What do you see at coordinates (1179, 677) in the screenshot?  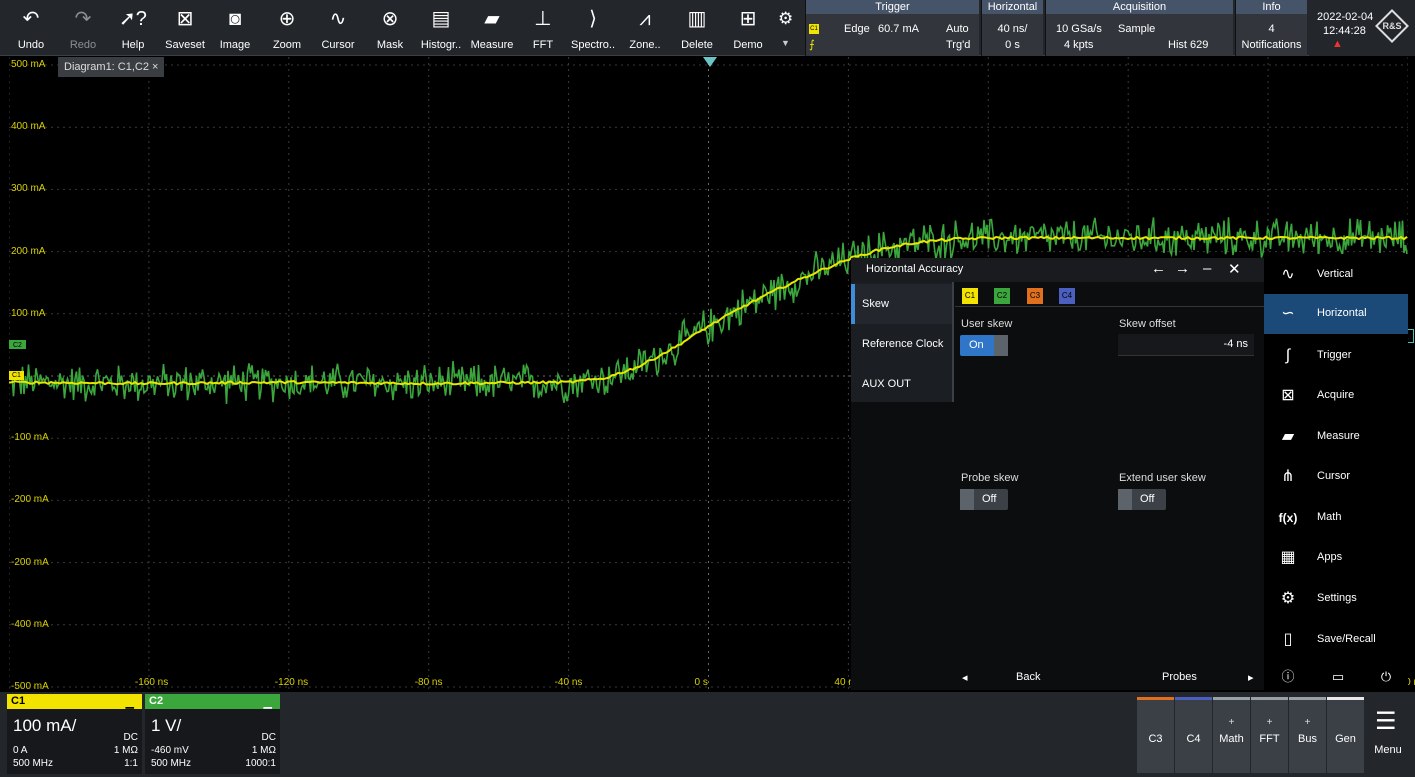 I see `probes-button: Probes` at bounding box center [1179, 677].